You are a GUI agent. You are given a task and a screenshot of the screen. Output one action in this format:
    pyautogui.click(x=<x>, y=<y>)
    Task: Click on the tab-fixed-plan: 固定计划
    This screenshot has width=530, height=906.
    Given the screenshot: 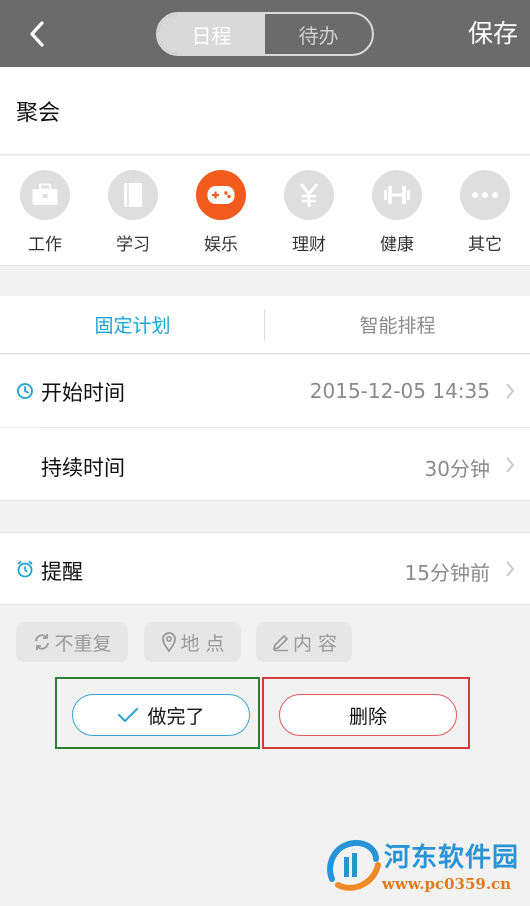 What is the action you would take?
    pyautogui.click(x=132, y=324)
    